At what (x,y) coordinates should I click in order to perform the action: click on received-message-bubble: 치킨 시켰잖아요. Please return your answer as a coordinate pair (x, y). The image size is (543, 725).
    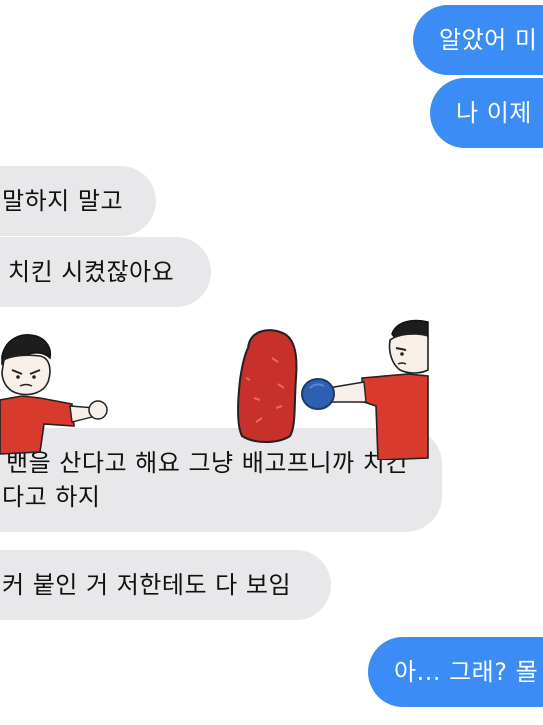
    Looking at the image, I should click on (105, 272).